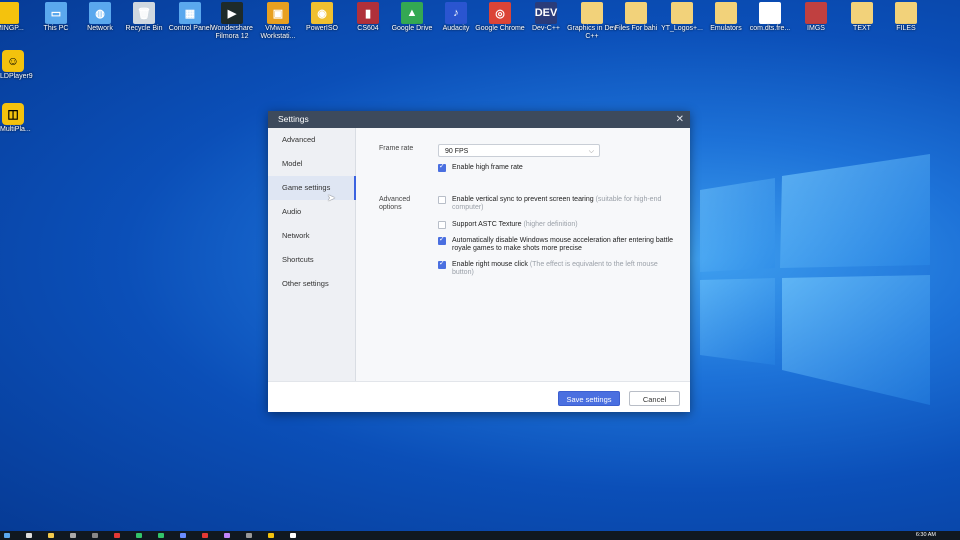 Image resolution: width=960 pixels, height=540 pixels. Describe the element at coordinates (311, 164) in the screenshot. I see `sidebar-item-model: Model` at that location.